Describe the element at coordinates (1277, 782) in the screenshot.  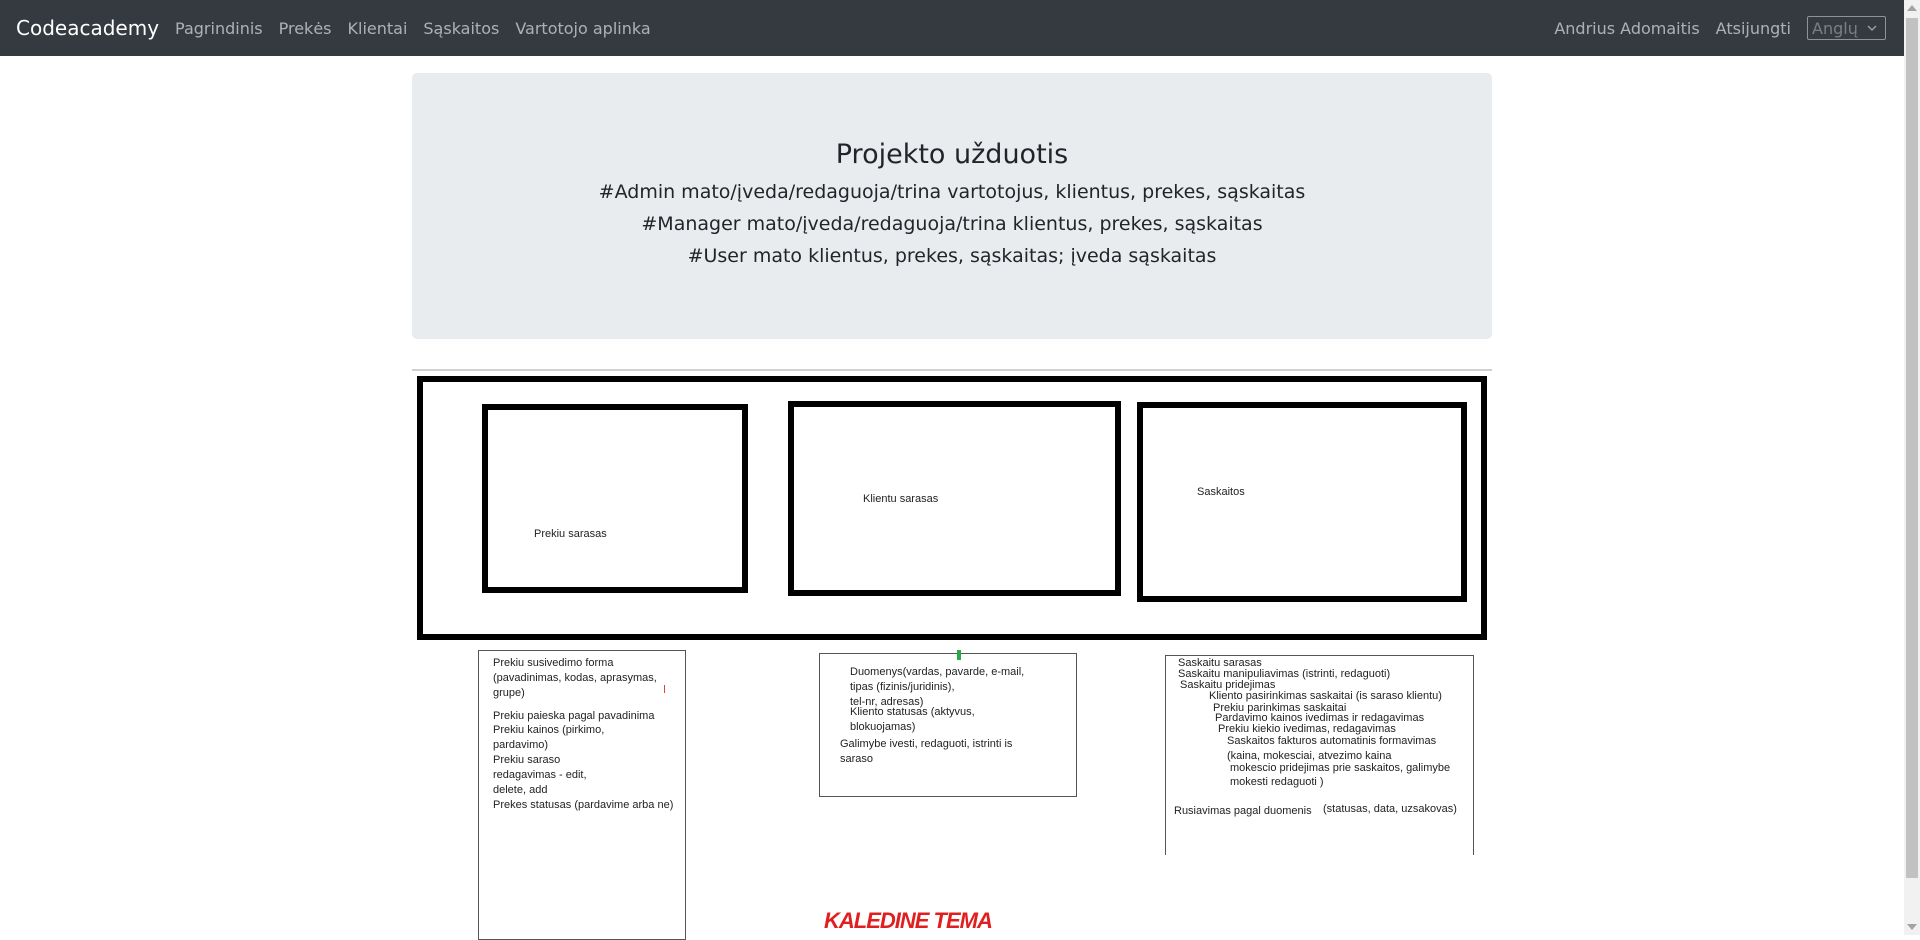
I see `note-saskaitos-line: mokesti redaguoti )` at that location.